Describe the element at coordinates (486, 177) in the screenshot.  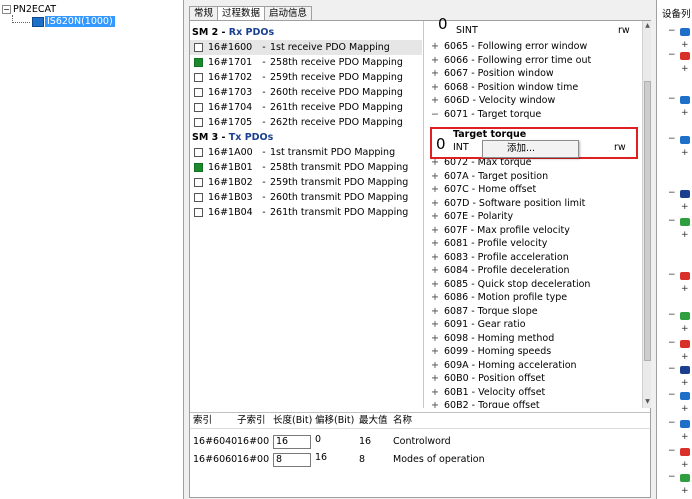
I see `object-entry: +607A - Target position` at that location.